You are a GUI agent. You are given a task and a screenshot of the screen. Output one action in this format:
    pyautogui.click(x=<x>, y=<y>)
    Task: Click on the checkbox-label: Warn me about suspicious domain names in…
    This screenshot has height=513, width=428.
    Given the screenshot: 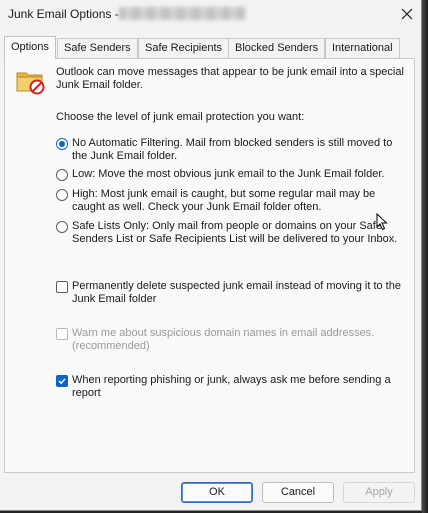 What is the action you would take?
    pyautogui.click(x=223, y=339)
    